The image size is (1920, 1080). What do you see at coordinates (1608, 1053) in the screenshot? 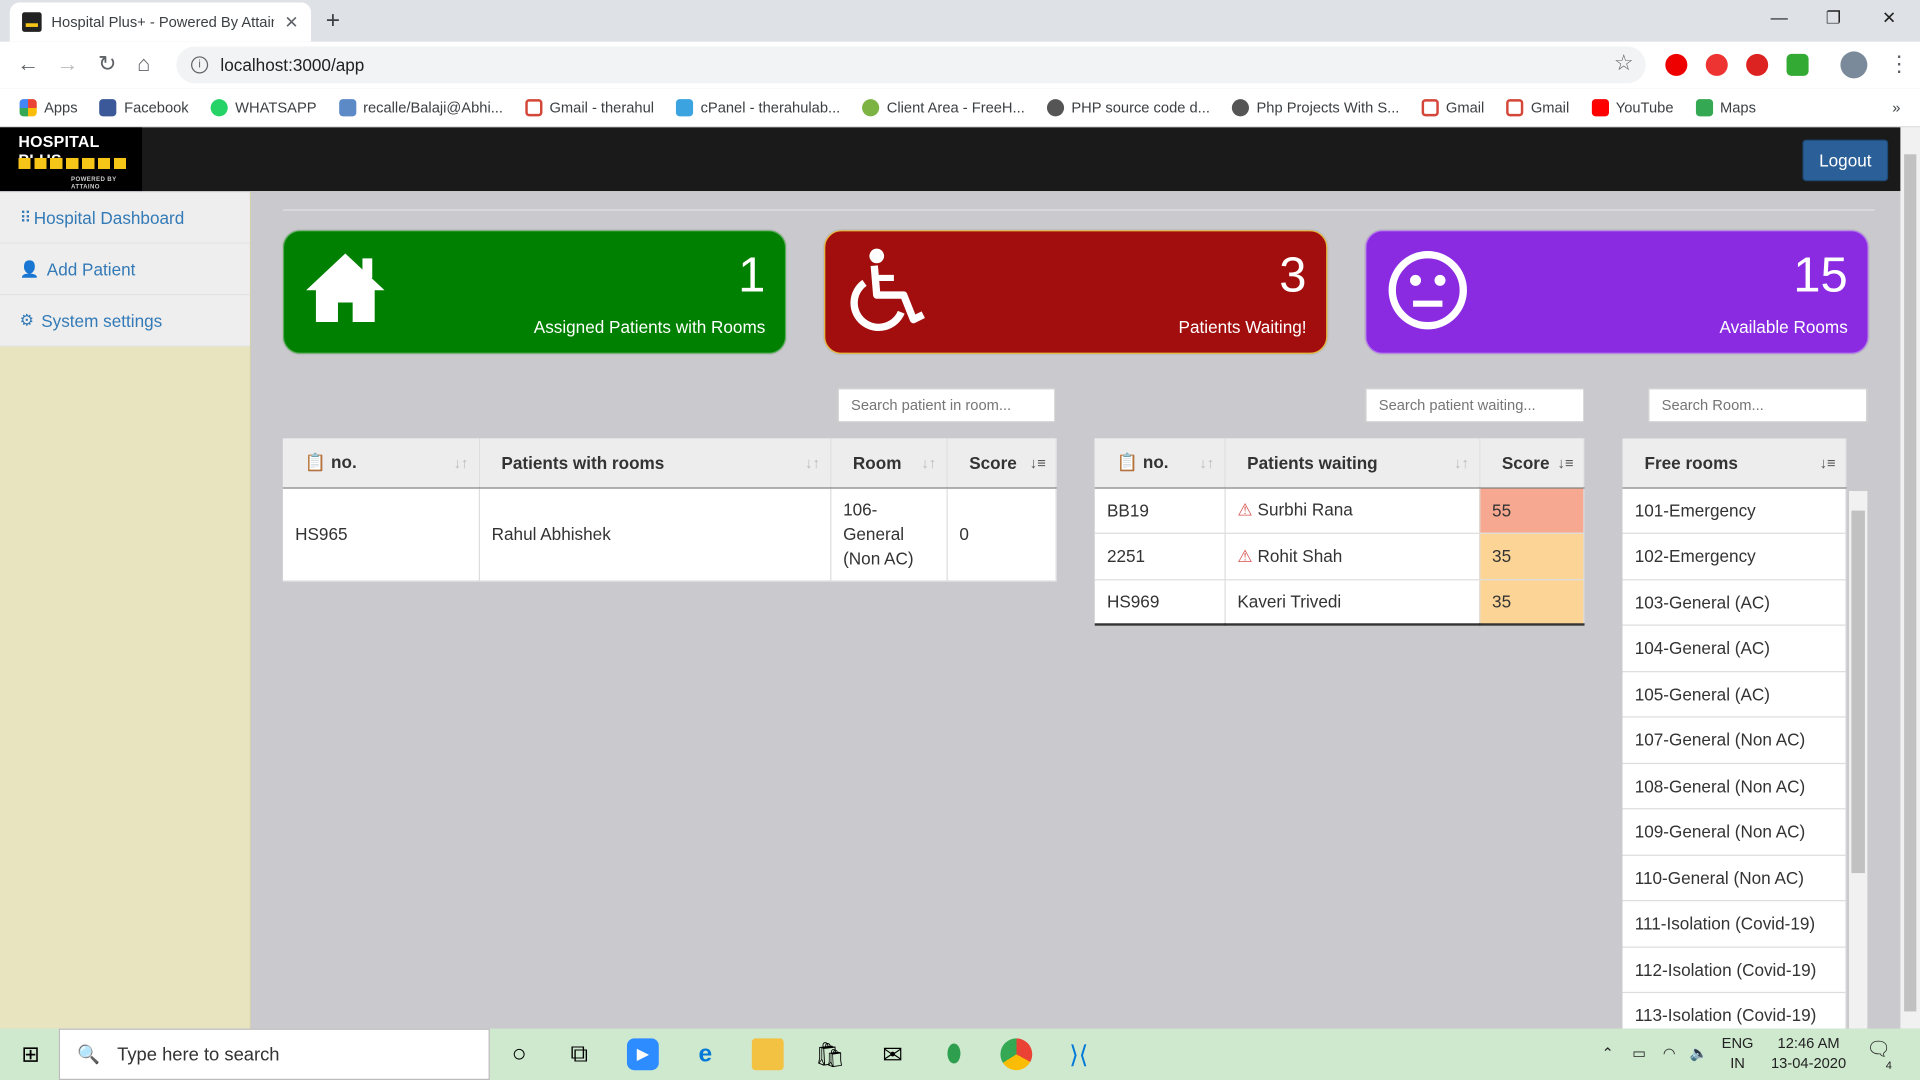
I see `chevron-up-icon: ⌃` at bounding box center [1608, 1053].